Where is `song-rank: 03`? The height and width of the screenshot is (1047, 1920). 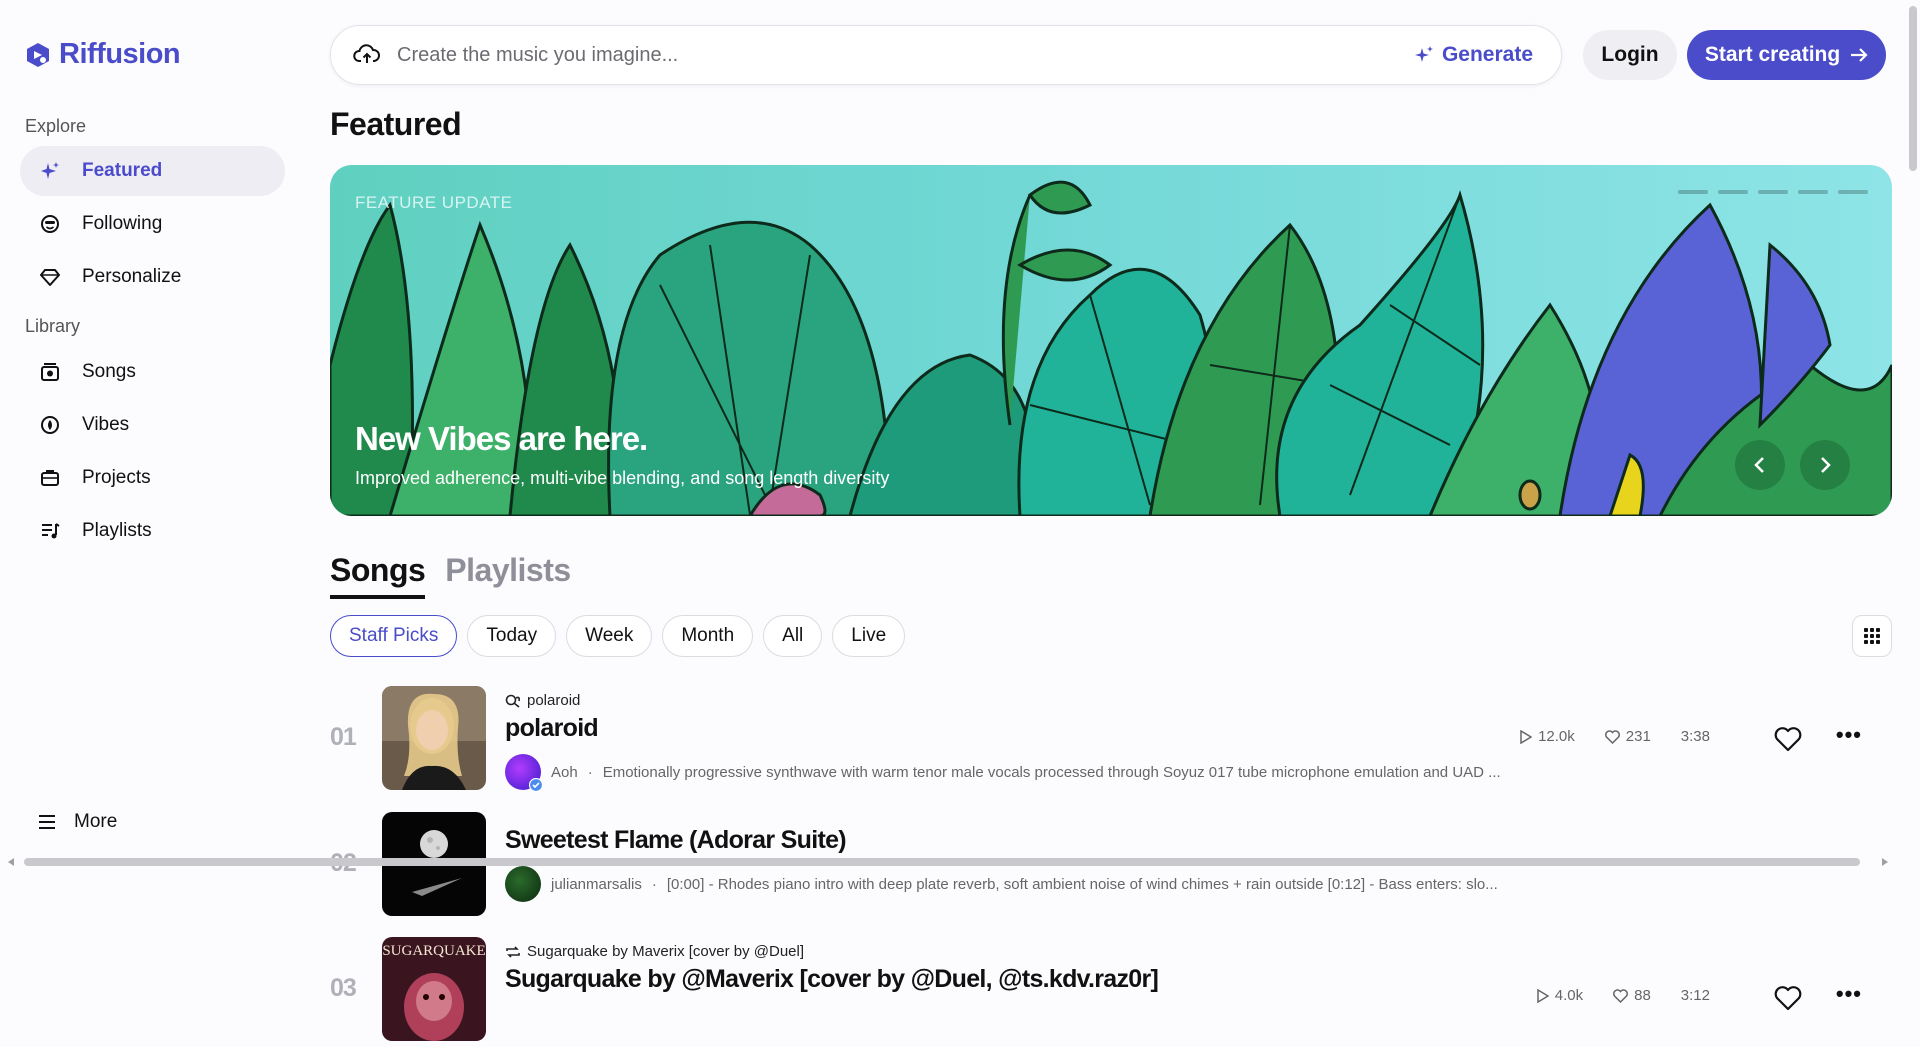
song-rank: 03 is located at coordinates (343, 988).